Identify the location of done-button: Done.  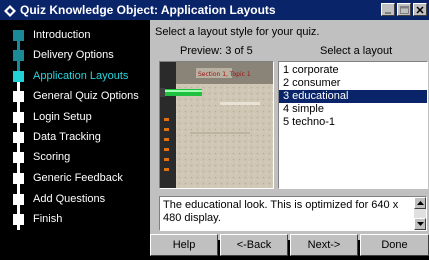
(394, 245).